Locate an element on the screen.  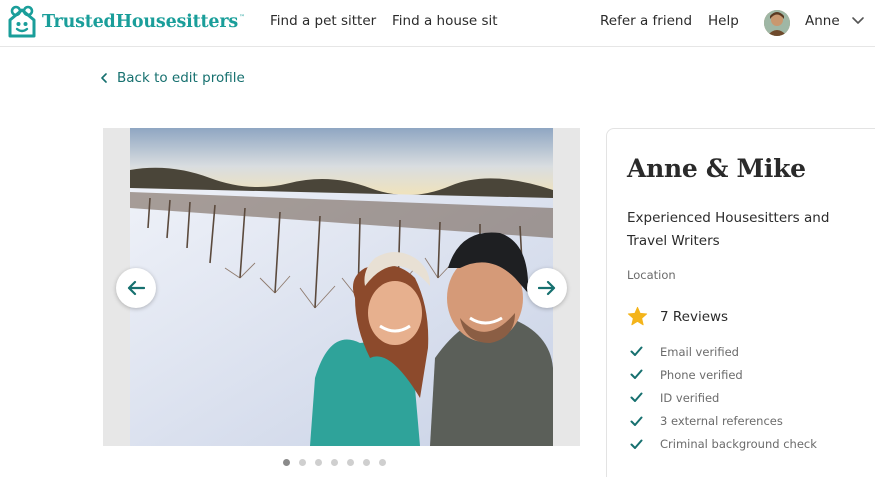
gallery-pagination-dots is located at coordinates (334, 462).